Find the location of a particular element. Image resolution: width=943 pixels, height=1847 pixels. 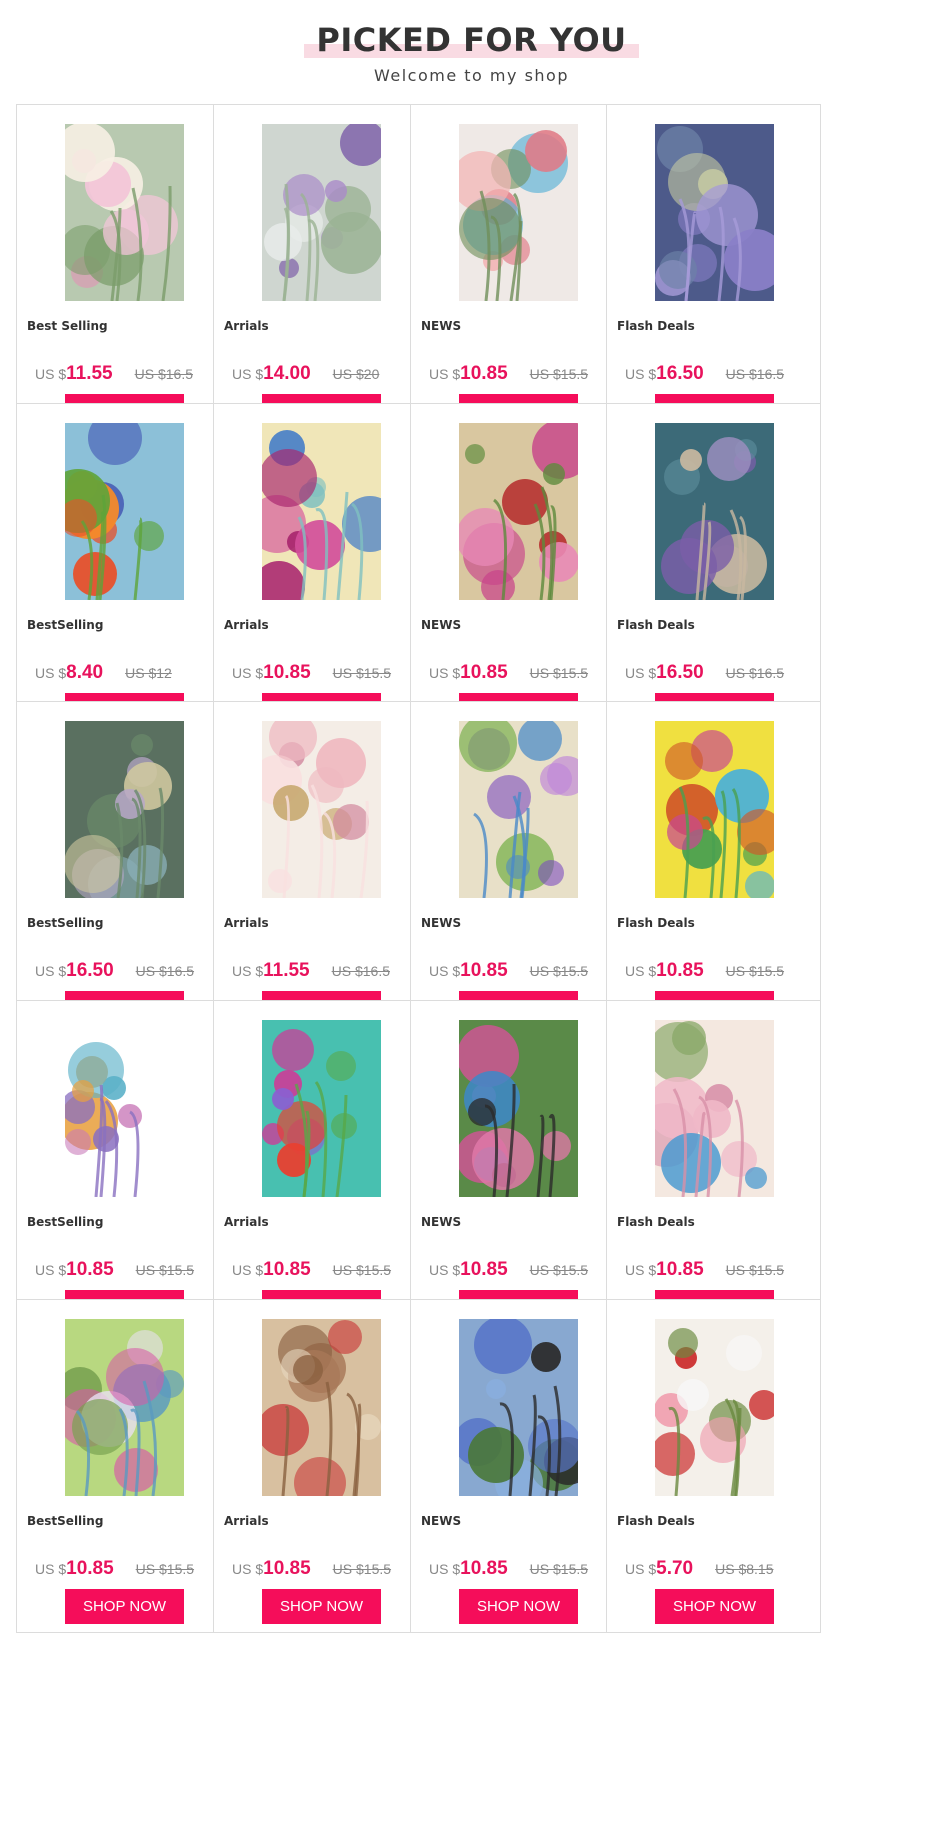

product-card: Arrials US $14.00US $20 SHOP NOW is located at coordinates (320, 271).